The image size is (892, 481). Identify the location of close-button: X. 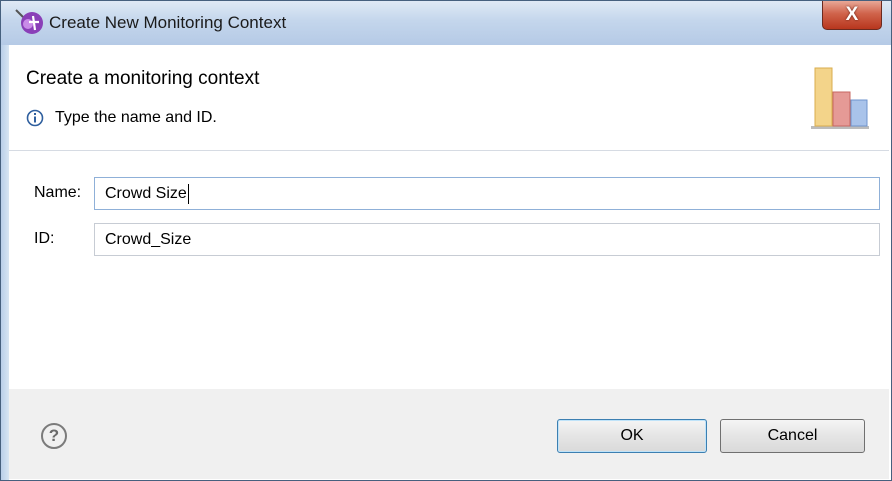
(852, 15).